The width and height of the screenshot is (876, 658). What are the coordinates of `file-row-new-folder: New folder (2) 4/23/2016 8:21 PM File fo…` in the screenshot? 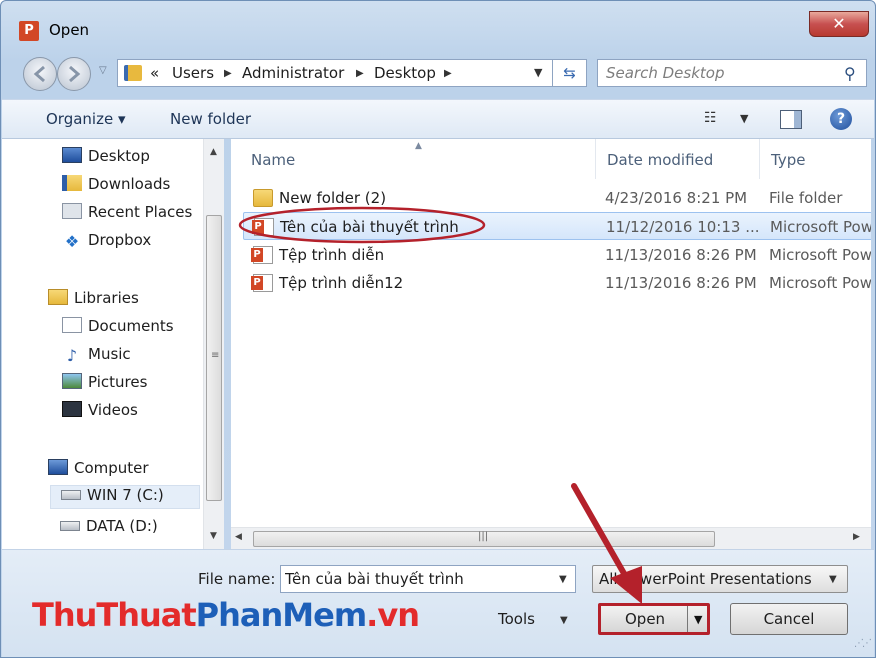 It's located at (557, 198).